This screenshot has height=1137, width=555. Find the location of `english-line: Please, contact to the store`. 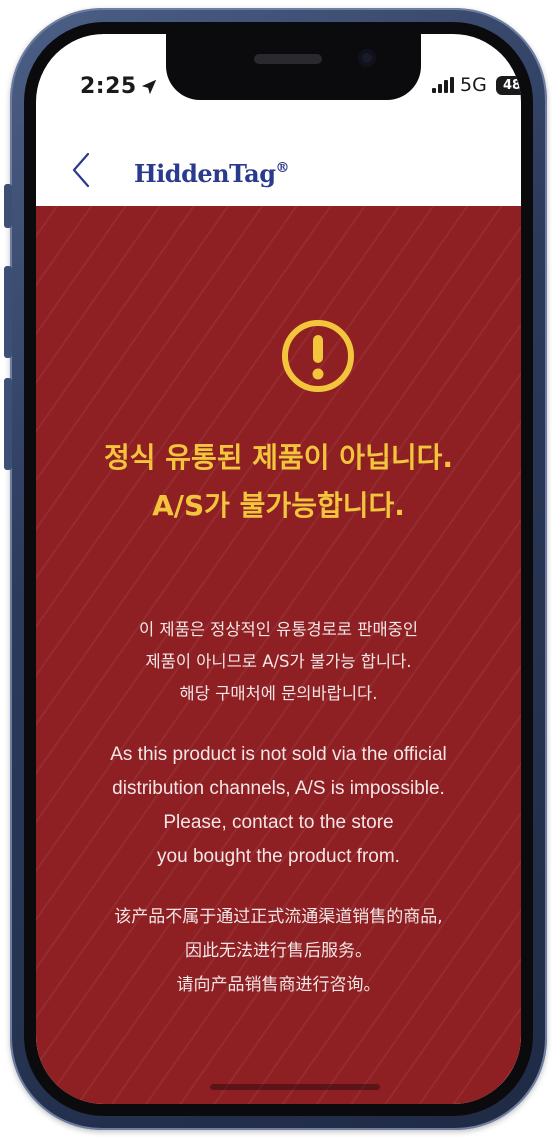

english-line: Please, contact to the store is located at coordinates (278, 822).